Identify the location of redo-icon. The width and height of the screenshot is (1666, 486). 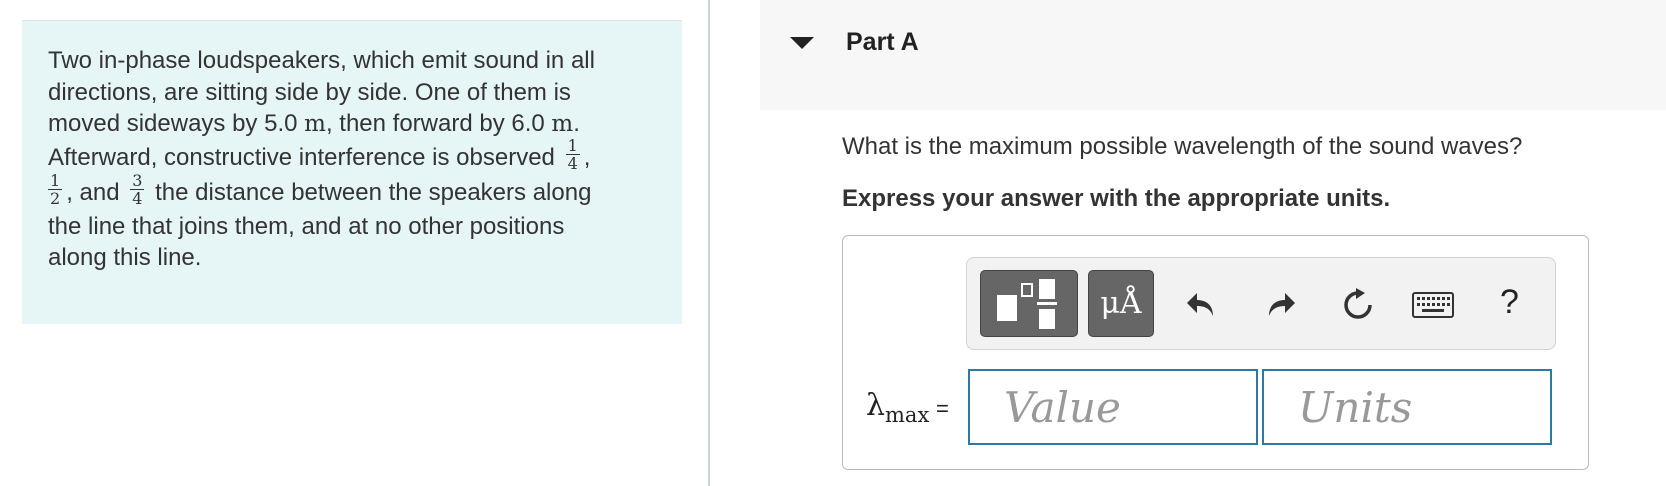
(1282, 304).